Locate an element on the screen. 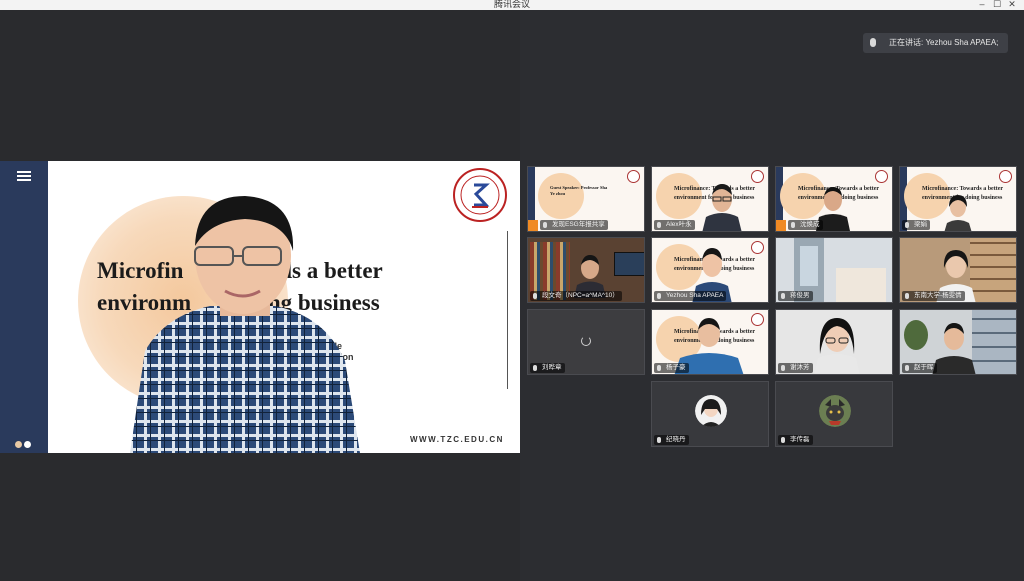 The height and width of the screenshot is (581, 1024). close-icon: ✕ is located at coordinates (1012, 4).